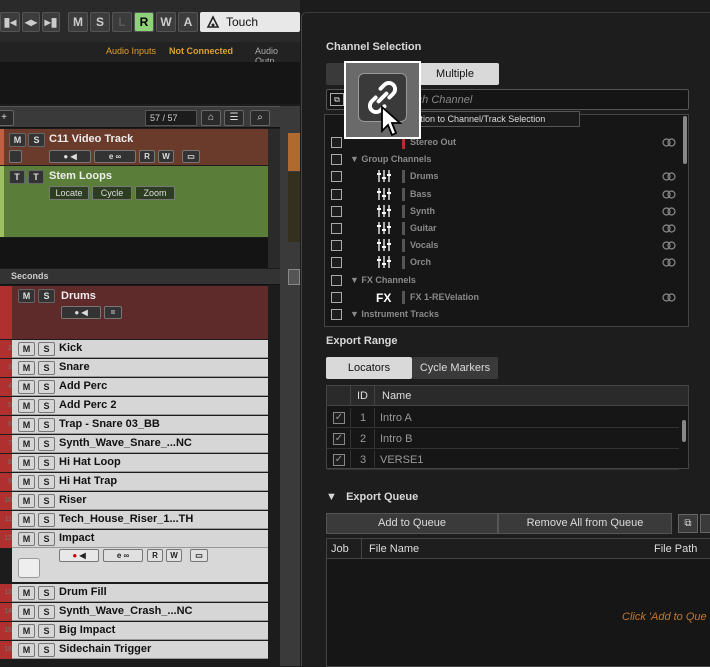 This screenshot has height=667, width=710. Describe the element at coordinates (412, 523) in the screenshot. I see `add-to-queue-button: Add to Queue` at that location.